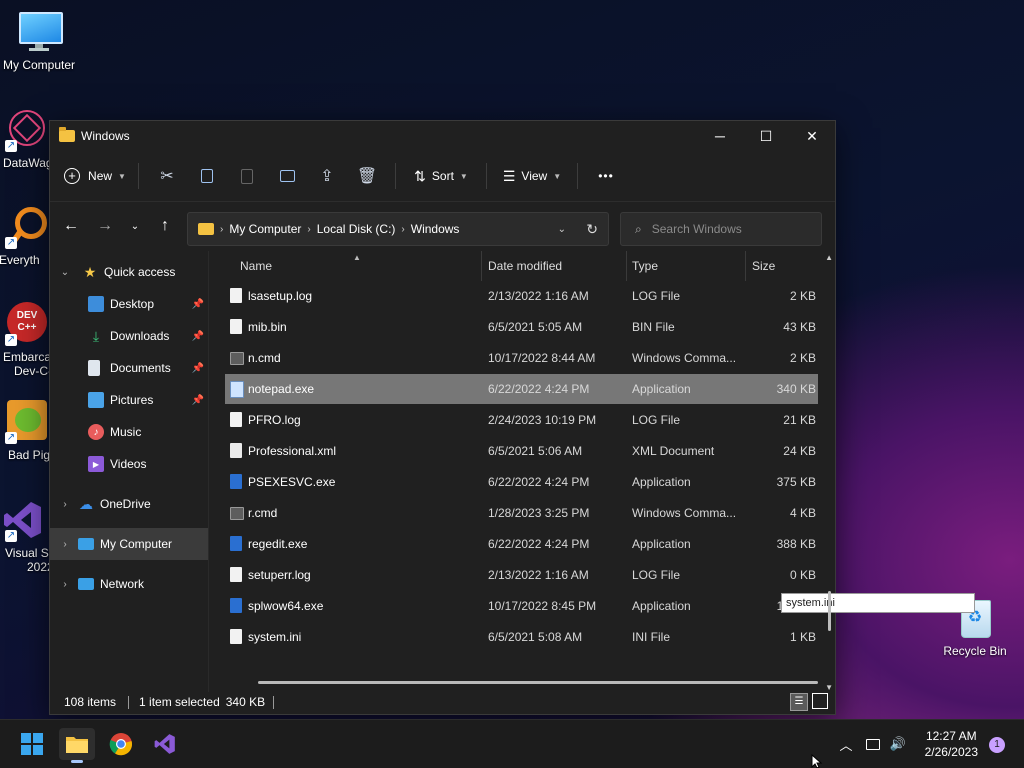 This screenshot has height=768, width=1024. I want to click on nav-item-videos: ▶ Videos, so click(129, 464).